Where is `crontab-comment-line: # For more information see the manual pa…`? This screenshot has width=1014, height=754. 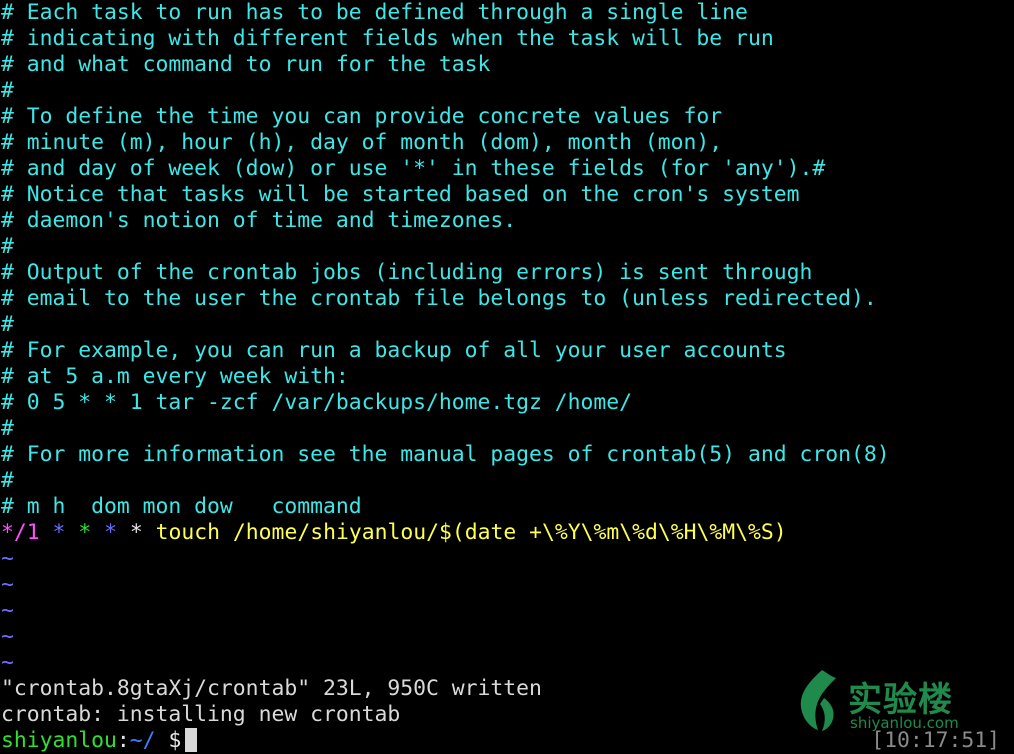 crontab-comment-line: # For more information see the manual pa… is located at coordinates (445, 454).